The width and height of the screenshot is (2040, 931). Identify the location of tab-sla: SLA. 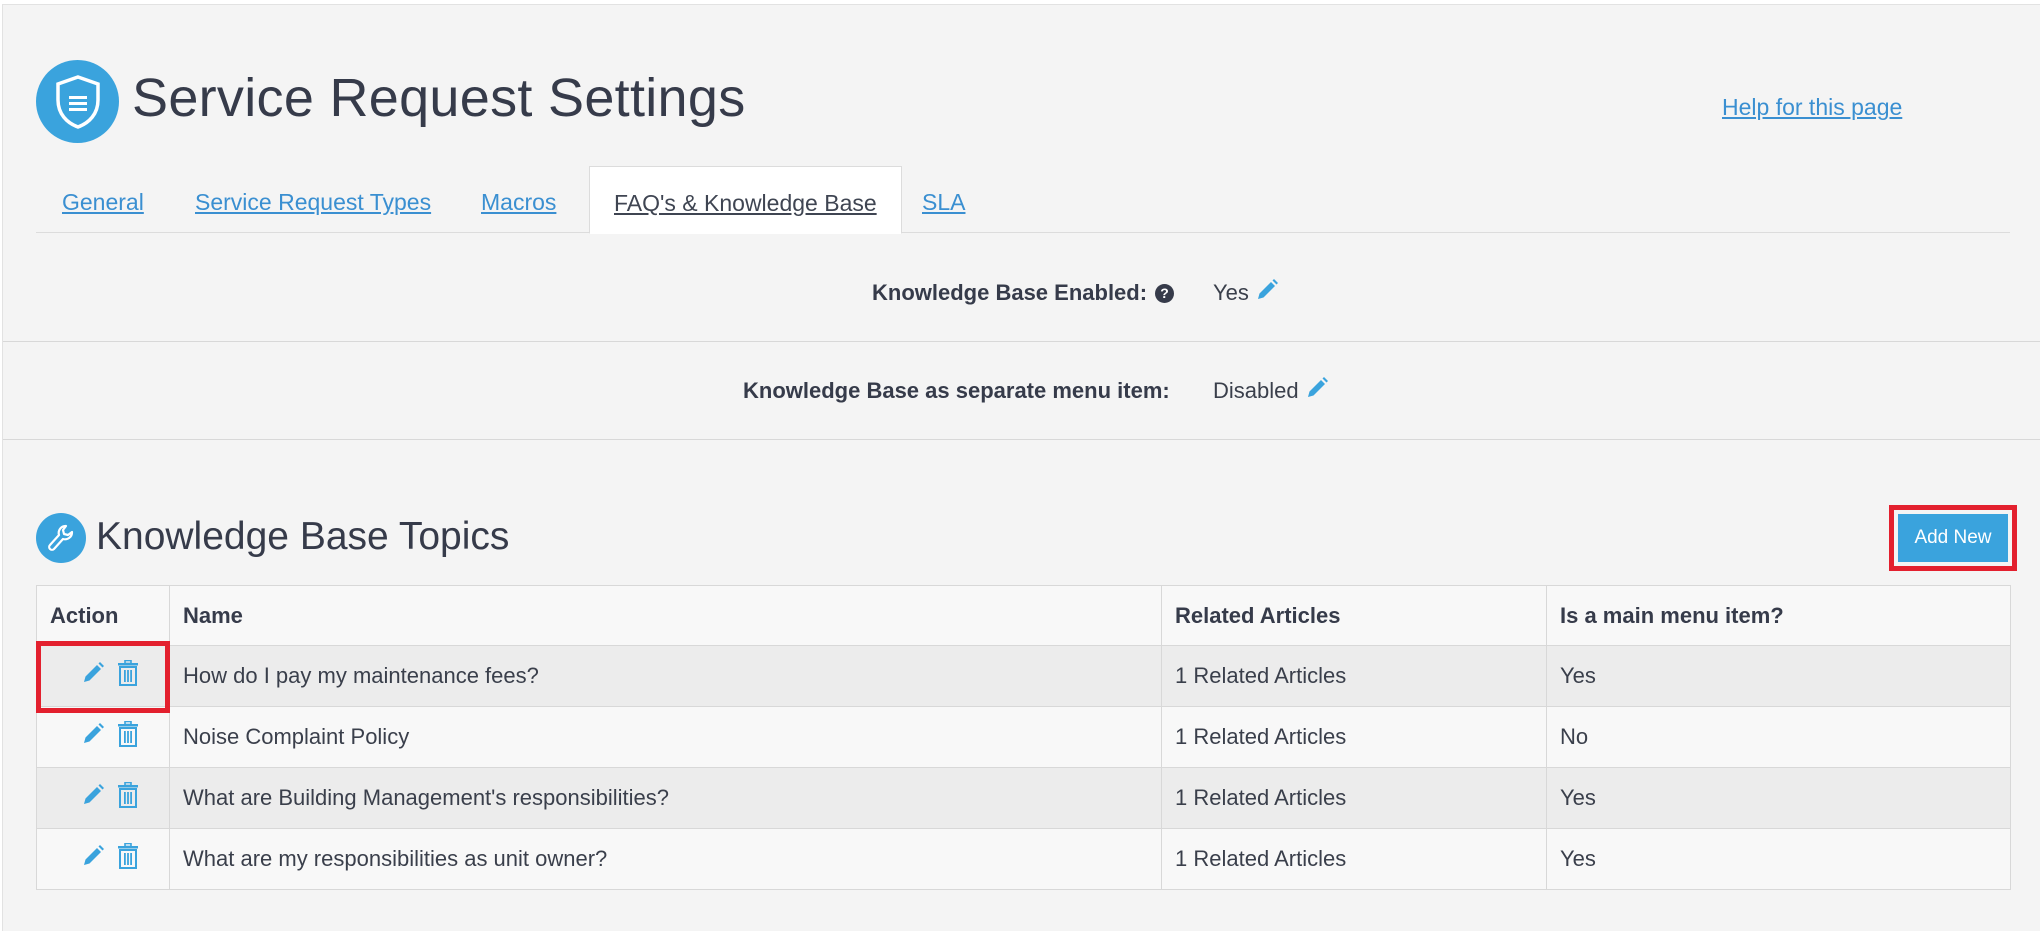
(943, 199).